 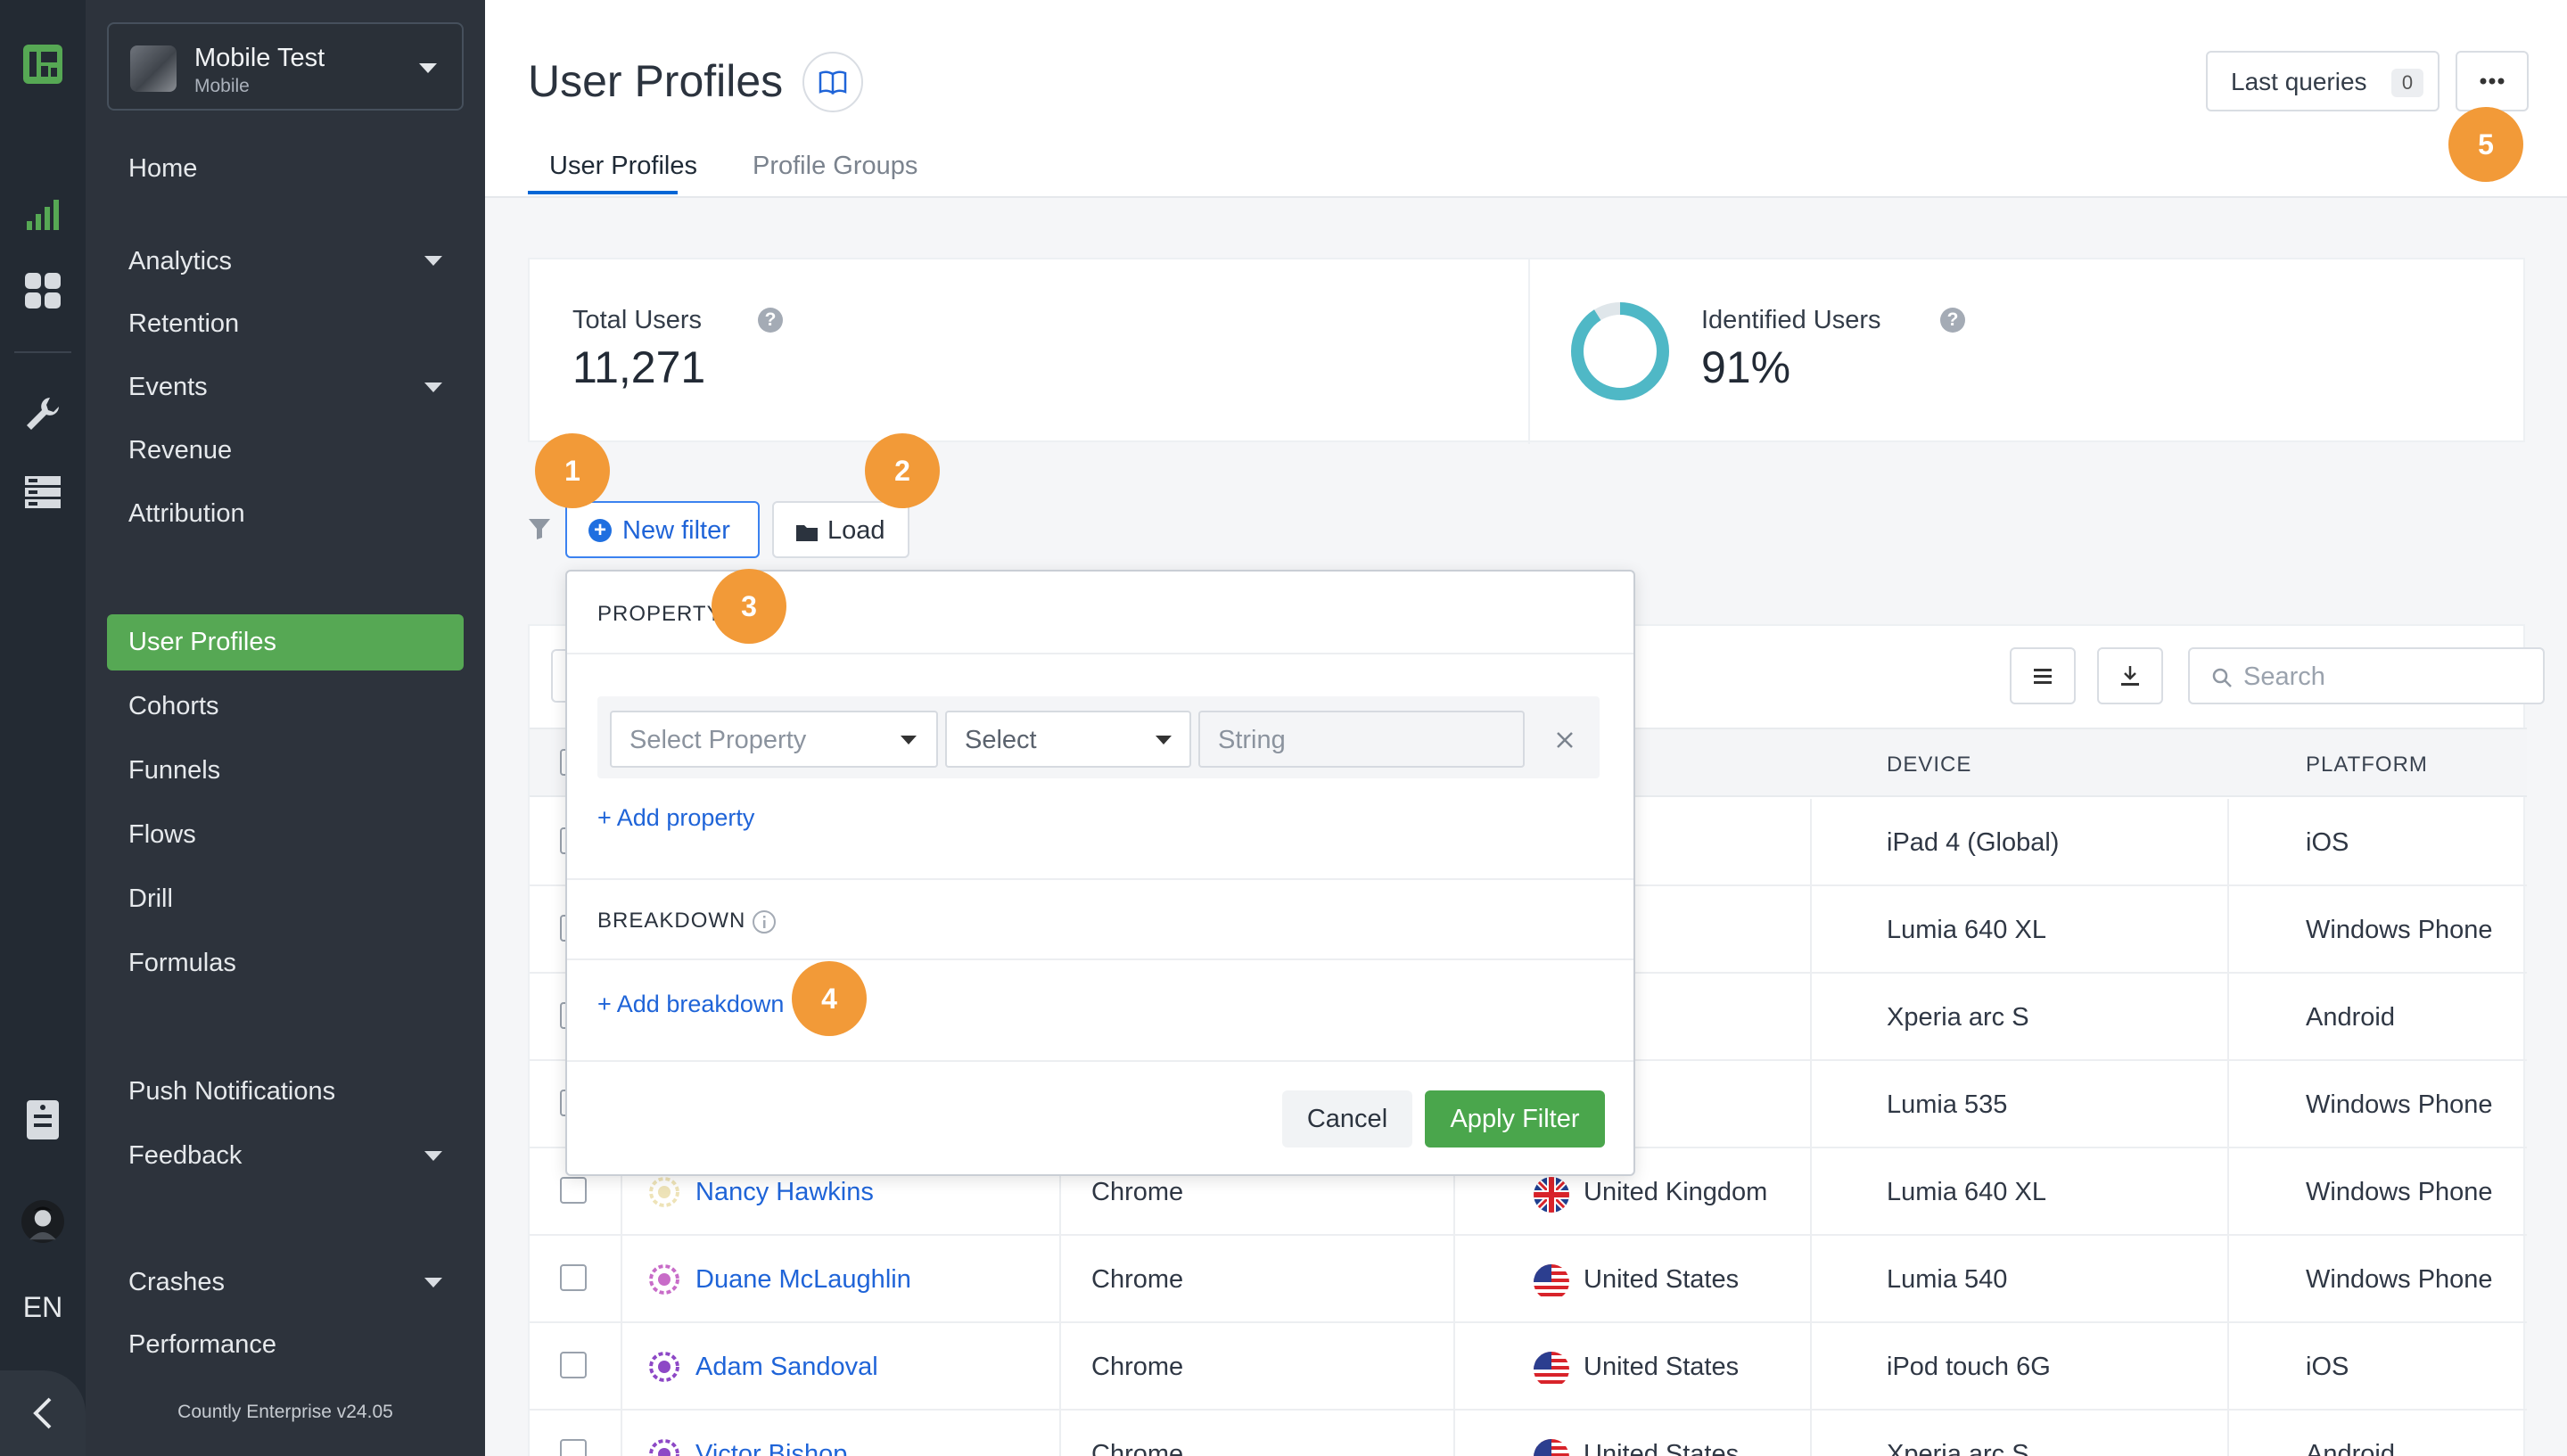 What do you see at coordinates (774, 739) in the screenshot?
I see `select-property-dropdown: Select Property` at bounding box center [774, 739].